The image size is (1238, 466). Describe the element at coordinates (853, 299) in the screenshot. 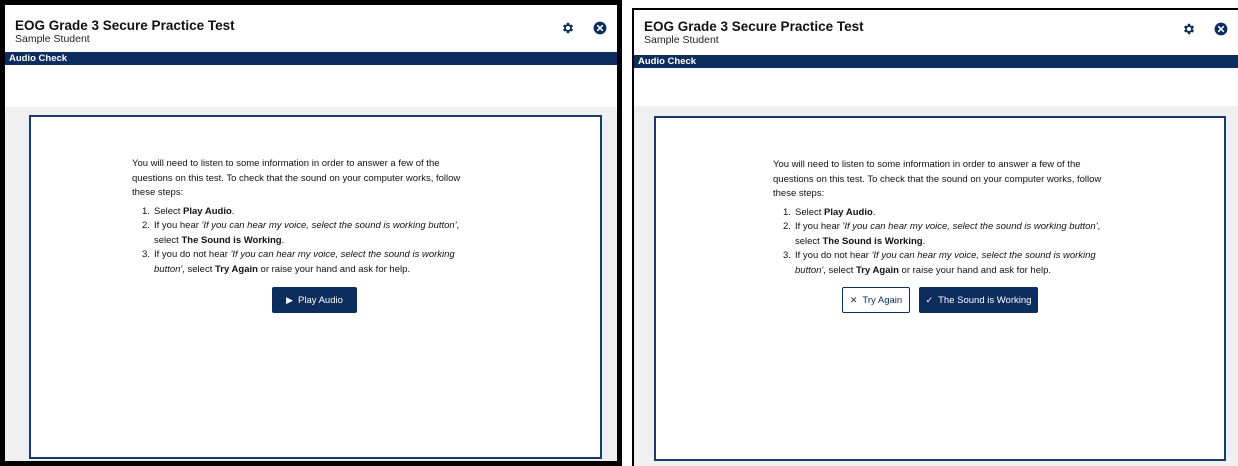

I see `x-icon: ✕` at that location.